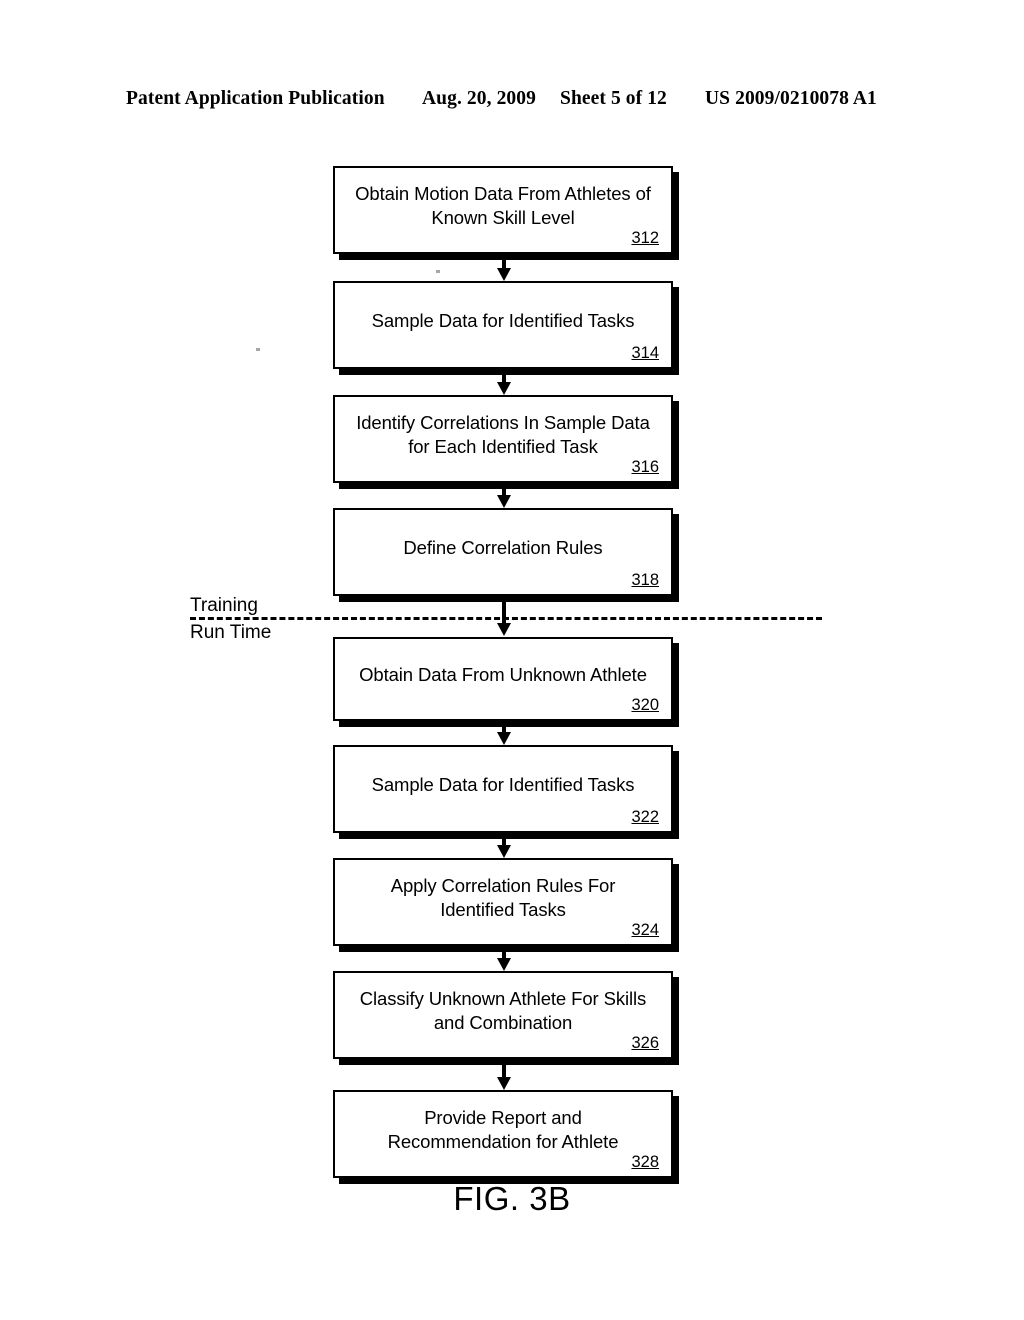 This screenshot has width=1024, height=1320. I want to click on reference-numeral-326: 326, so click(645, 1043).